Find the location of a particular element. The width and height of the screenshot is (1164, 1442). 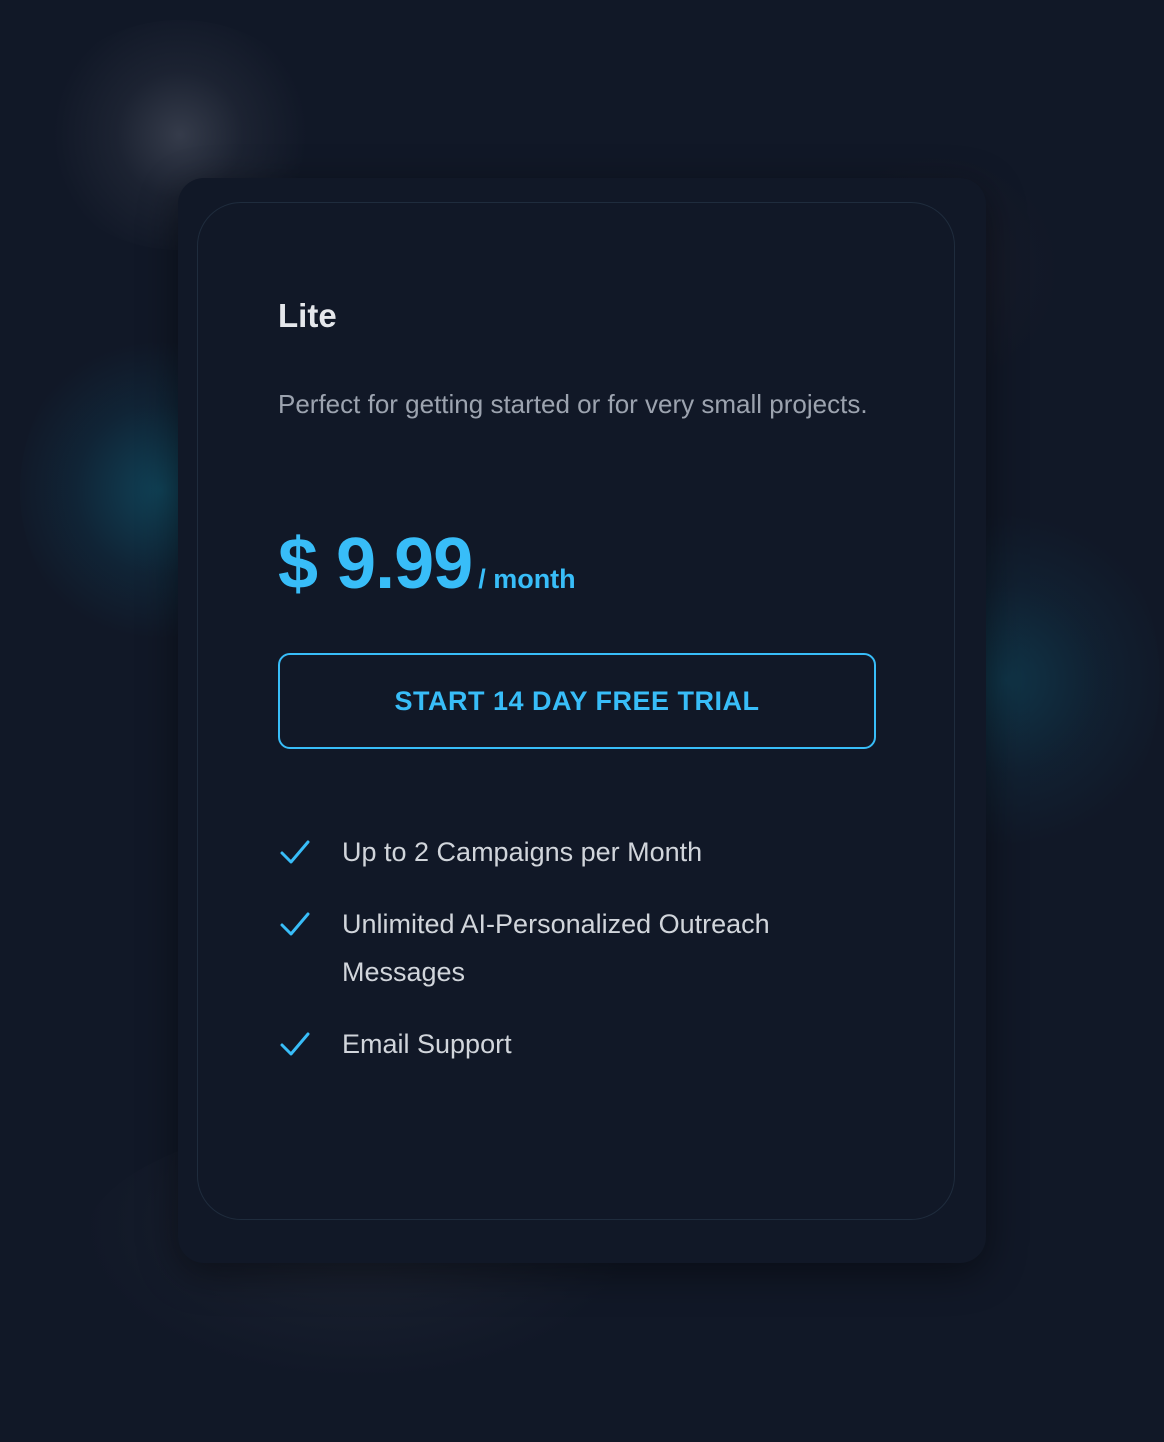

feature-text: Email Support is located at coordinates (427, 1044).